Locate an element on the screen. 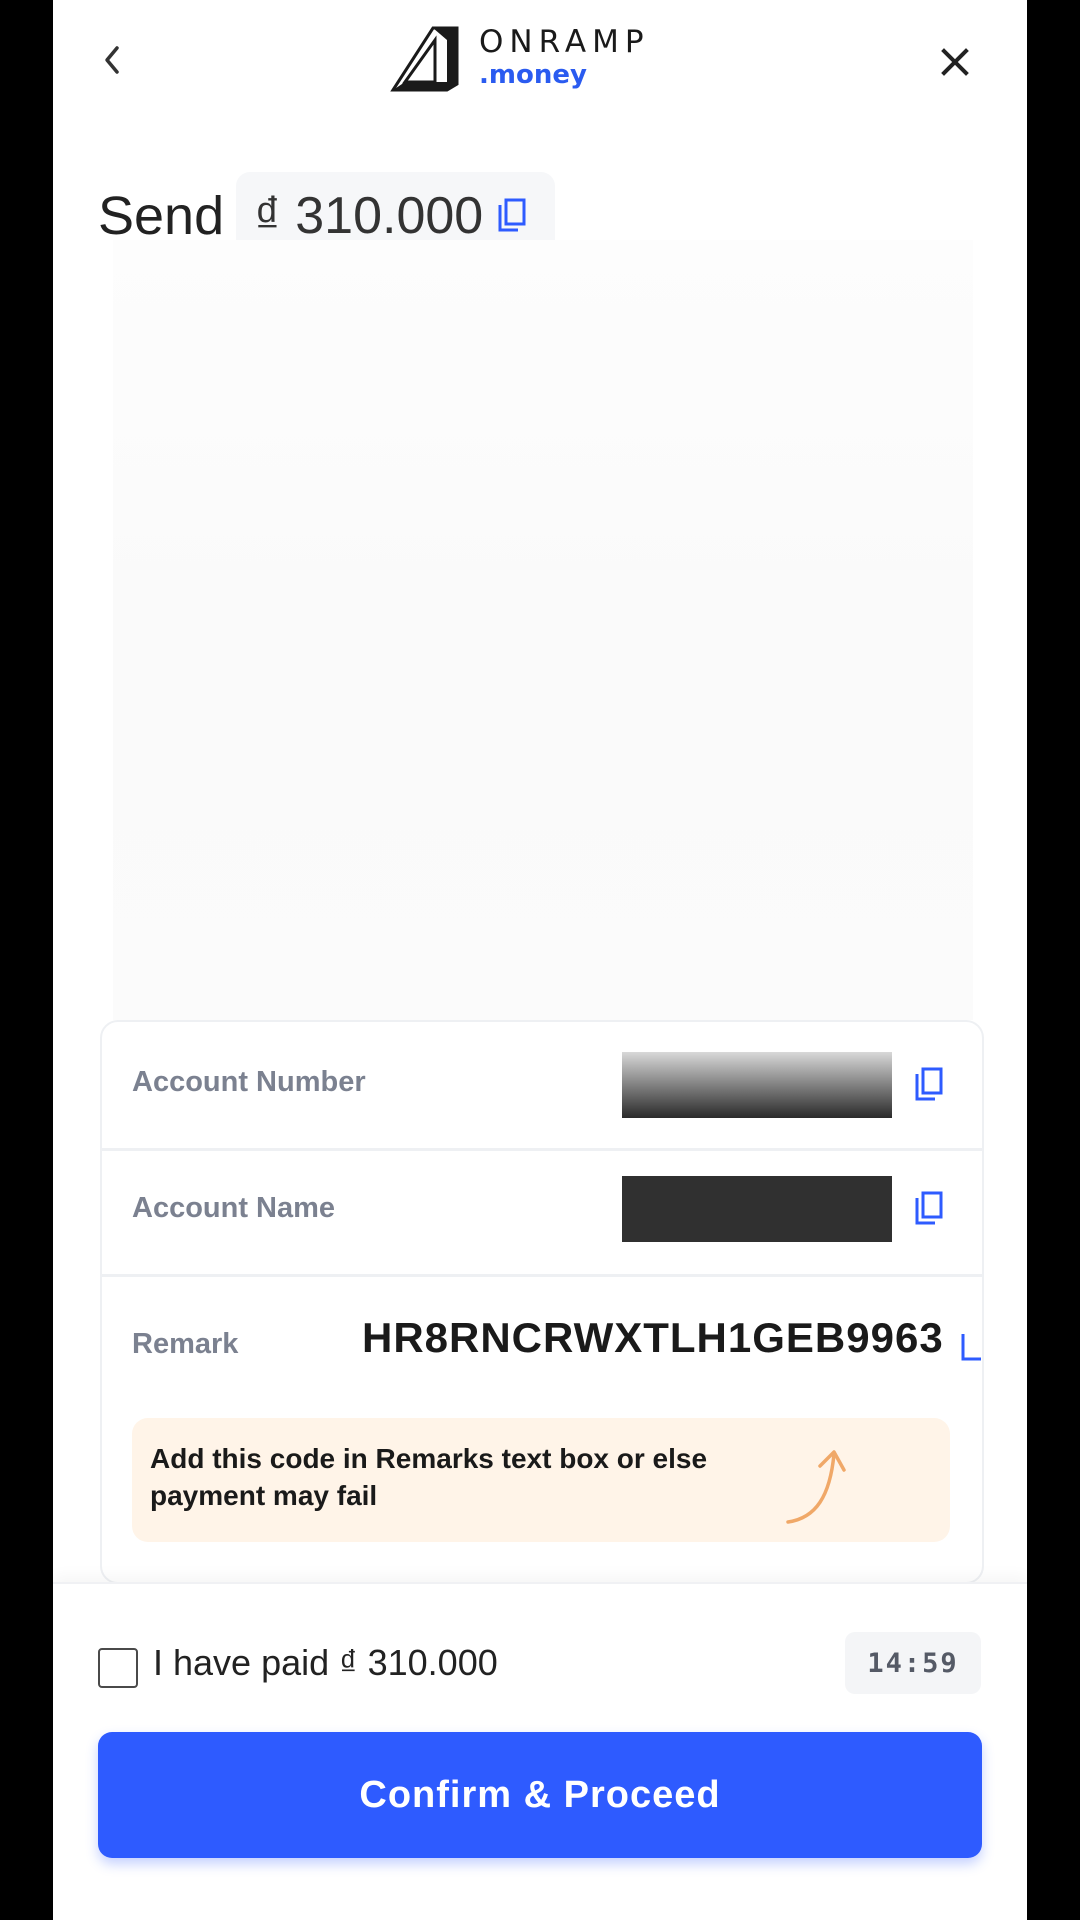  remark-code: HR8RNCRWXTLH1GEB9963 is located at coordinates (653, 1337).